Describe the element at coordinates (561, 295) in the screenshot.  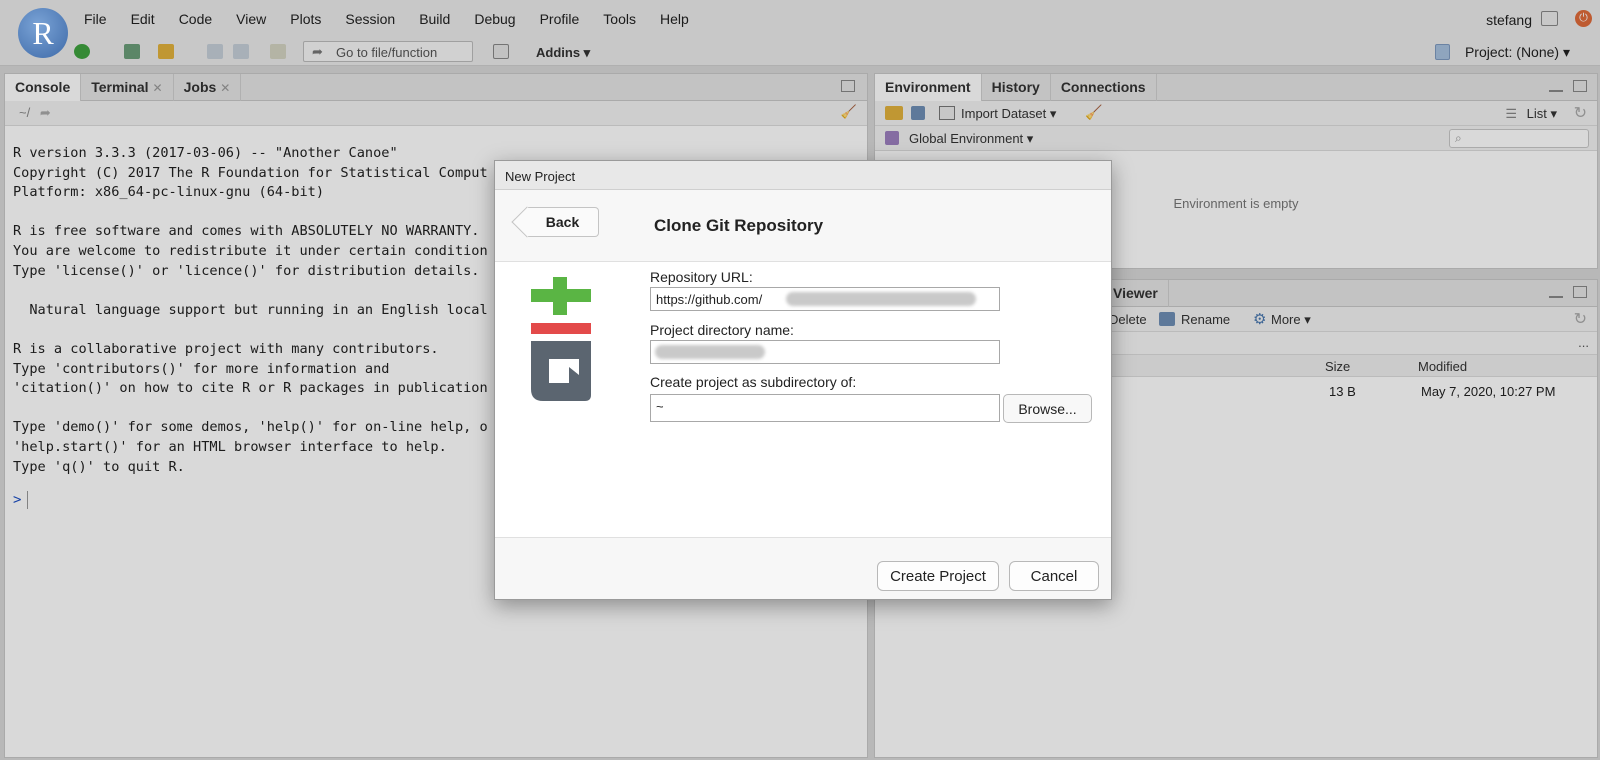
I see `git-plus-horizontal` at that location.